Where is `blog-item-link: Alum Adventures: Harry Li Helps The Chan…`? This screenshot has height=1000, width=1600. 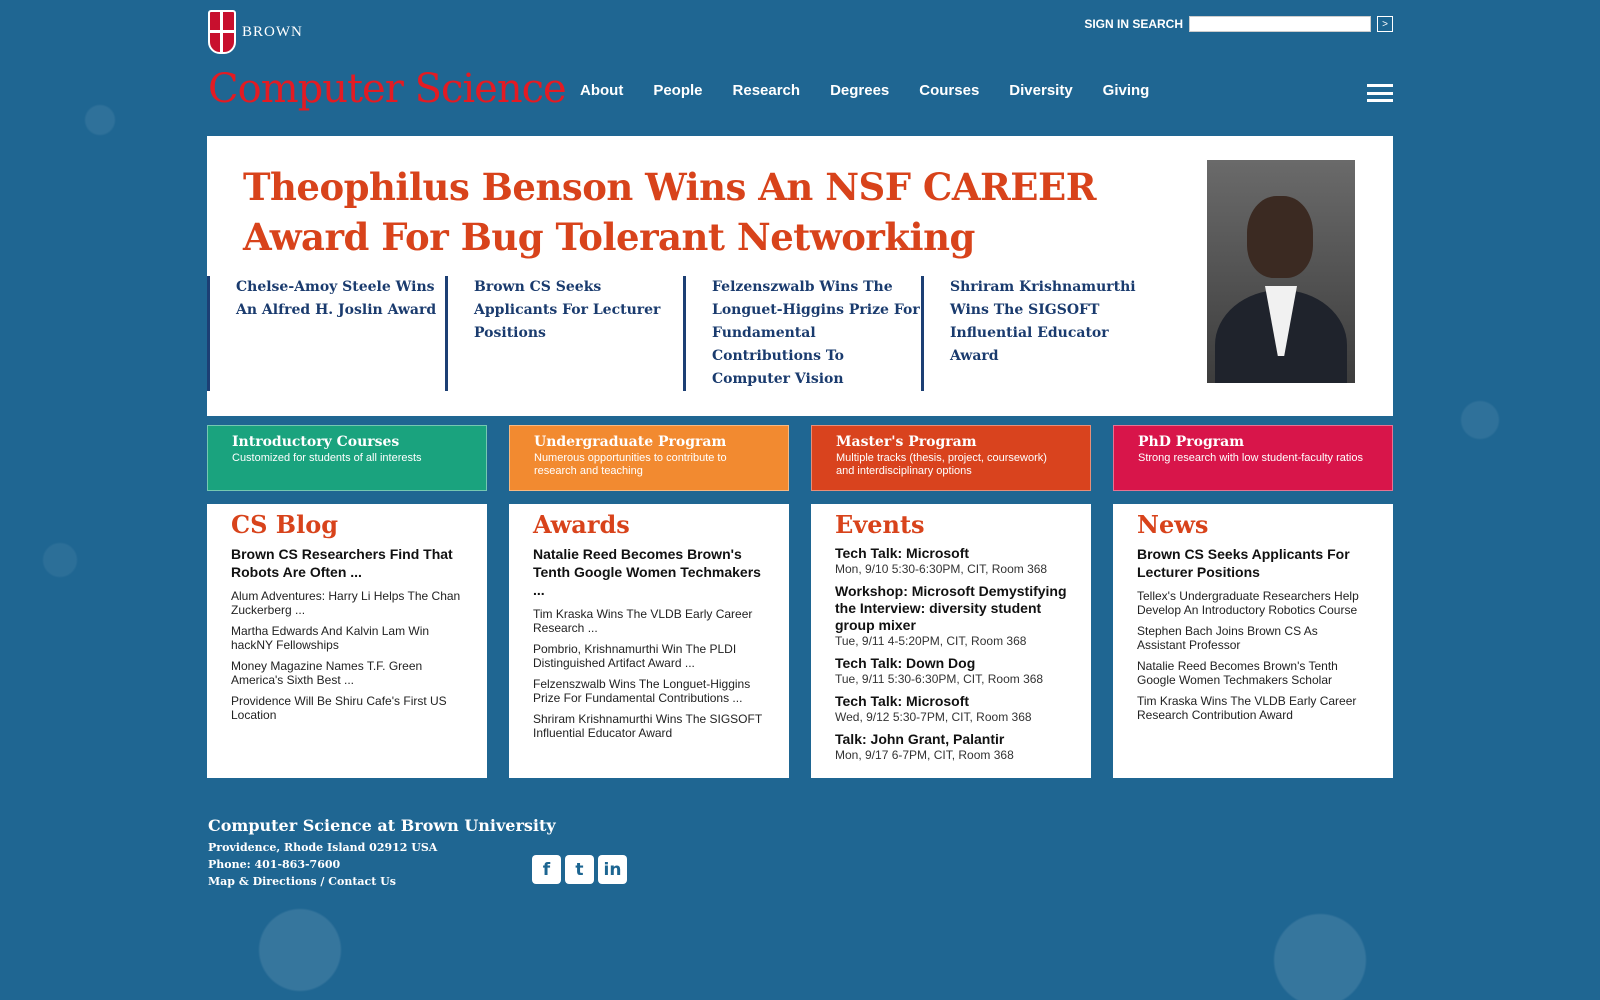 blog-item-link: Alum Adventures: Harry Li Helps The Chan… is located at coordinates (347, 603).